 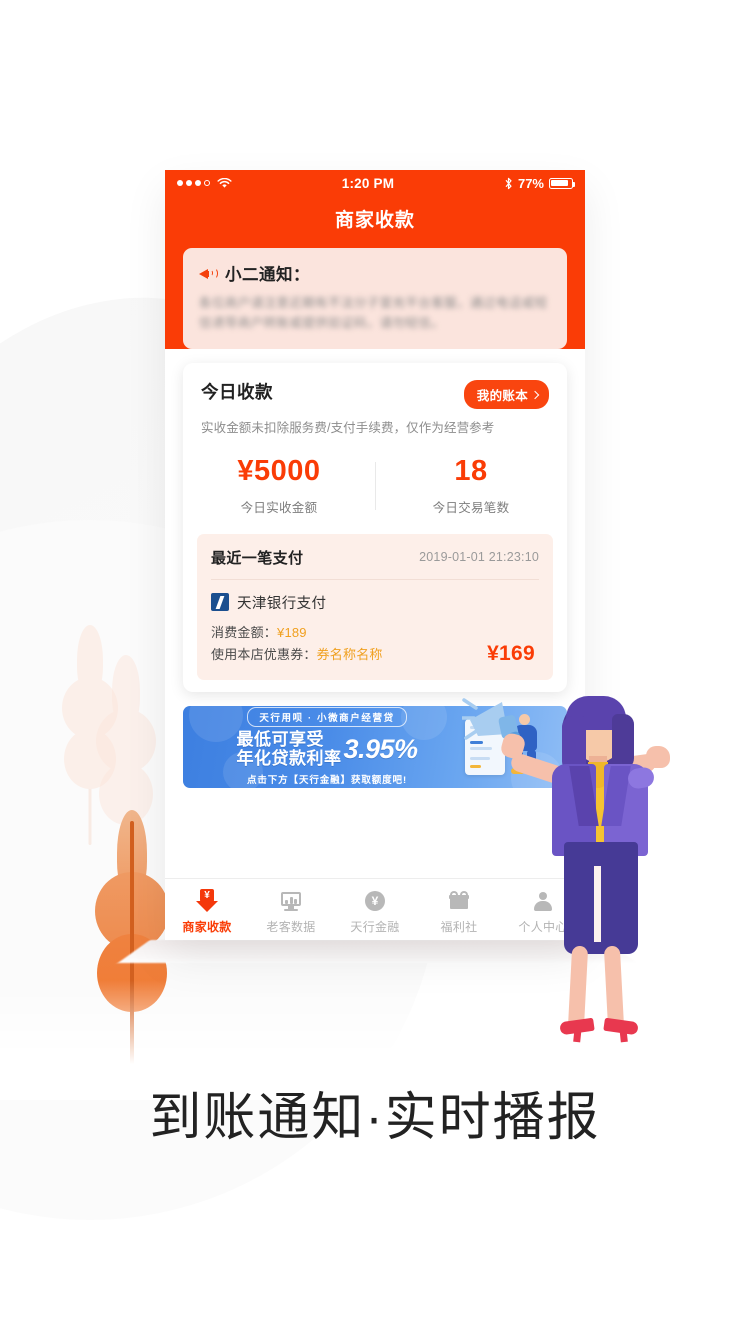 What do you see at coordinates (535, 394) in the screenshot?
I see `chevron-right-icon` at bounding box center [535, 394].